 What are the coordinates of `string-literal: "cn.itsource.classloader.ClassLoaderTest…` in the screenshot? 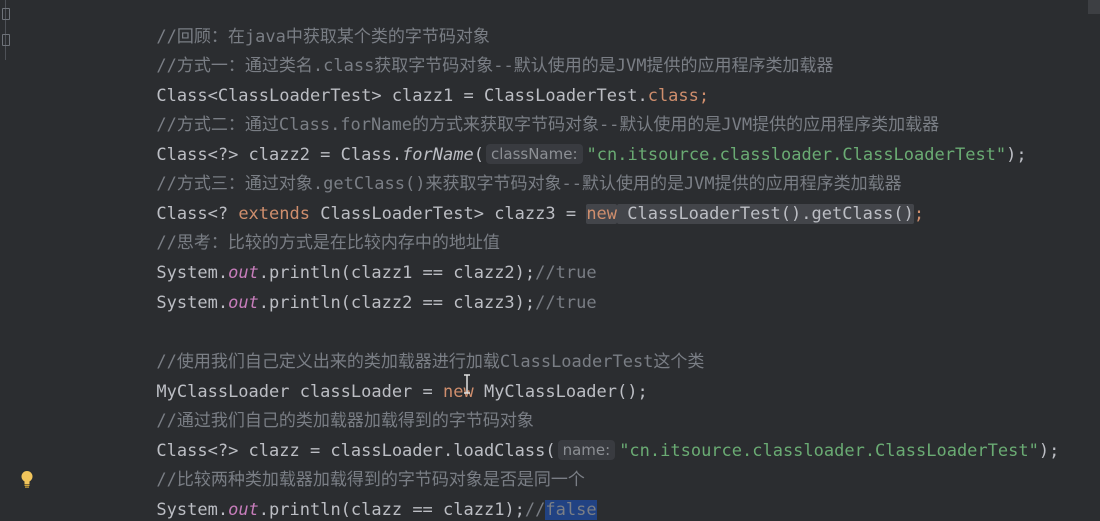 It's located at (829, 451).